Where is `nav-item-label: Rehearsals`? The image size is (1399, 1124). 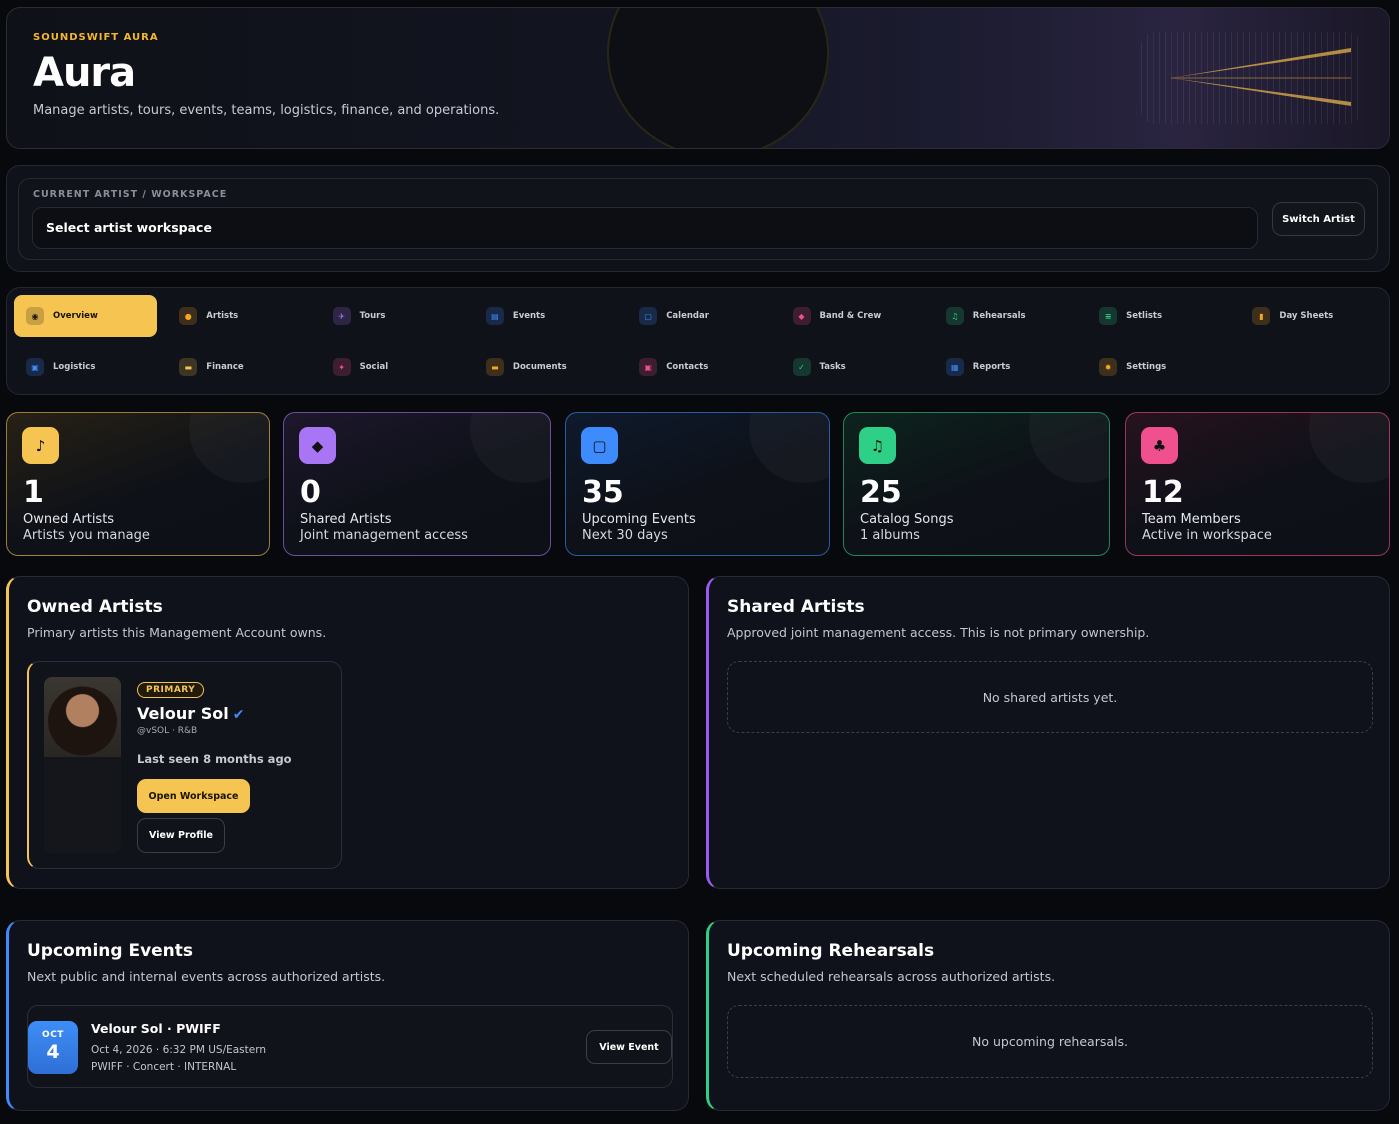 nav-item-label: Rehearsals is located at coordinates (999, 316).